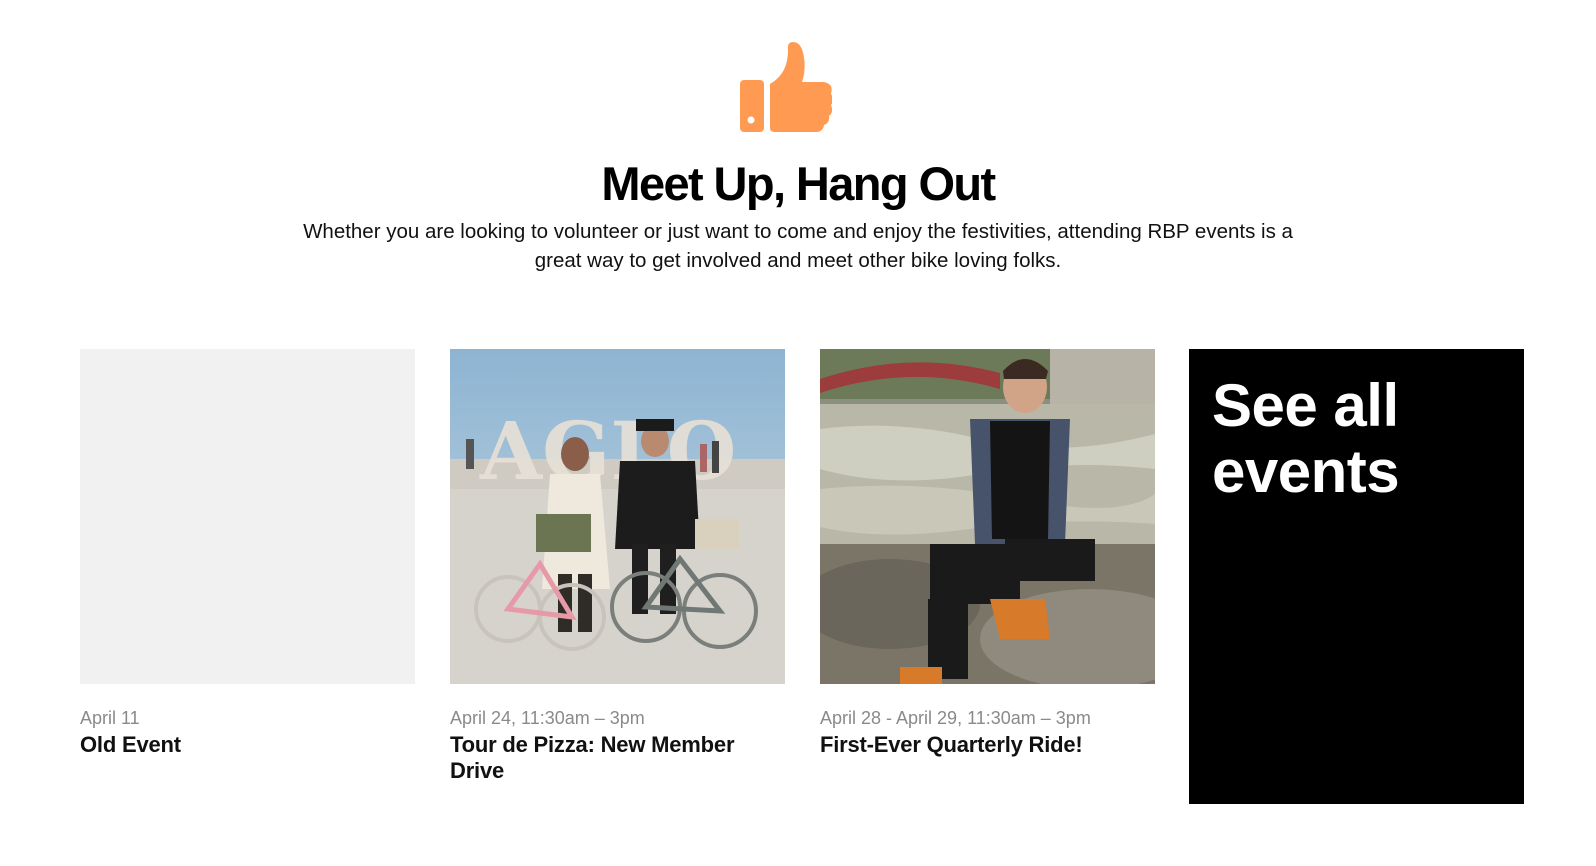  I want to click on event-card: April 11 Old Event, so click(247, 553).